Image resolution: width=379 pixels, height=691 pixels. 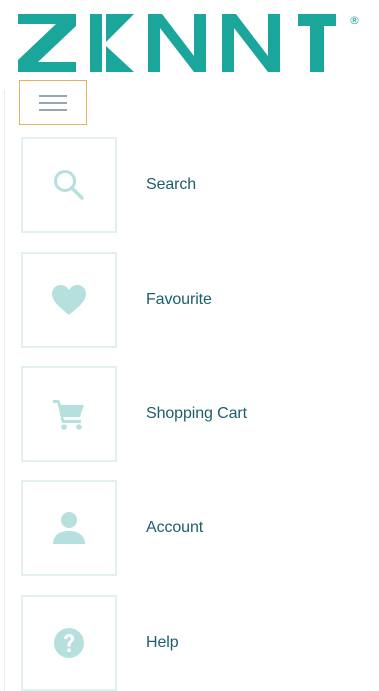 I want to click on search-icon-box, so click(x=69, y=185).